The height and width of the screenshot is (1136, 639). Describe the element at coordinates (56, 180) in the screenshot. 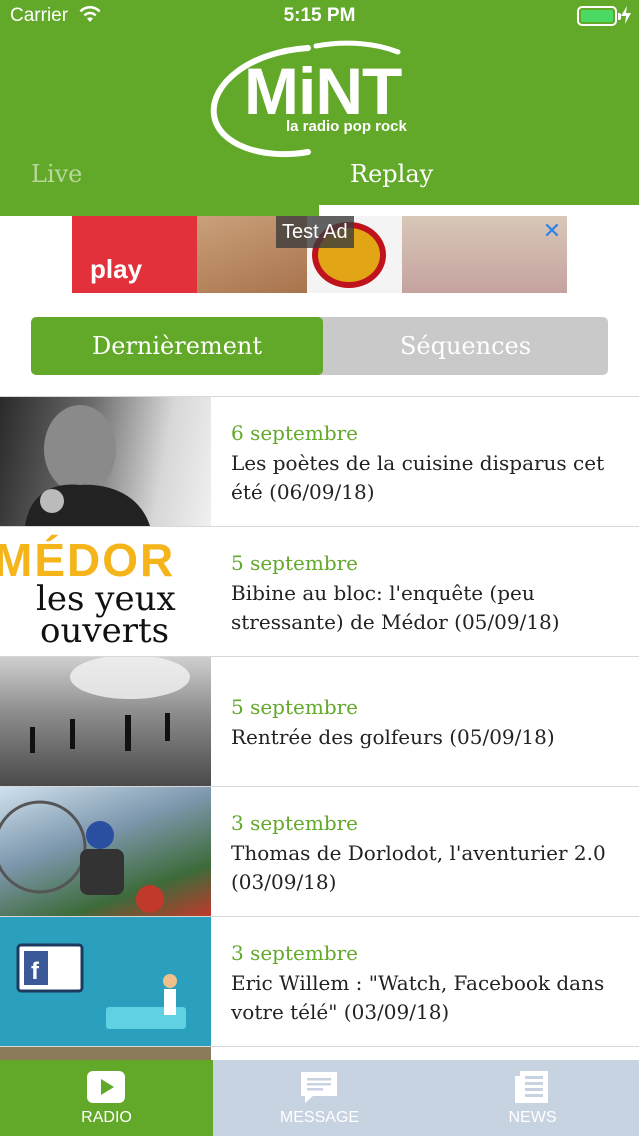

I see `tab-live: Live` at that location.